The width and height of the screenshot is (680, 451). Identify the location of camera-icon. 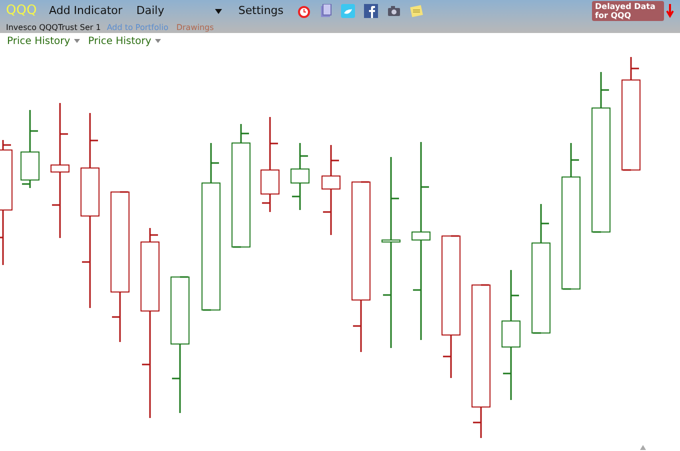
(393, 11).